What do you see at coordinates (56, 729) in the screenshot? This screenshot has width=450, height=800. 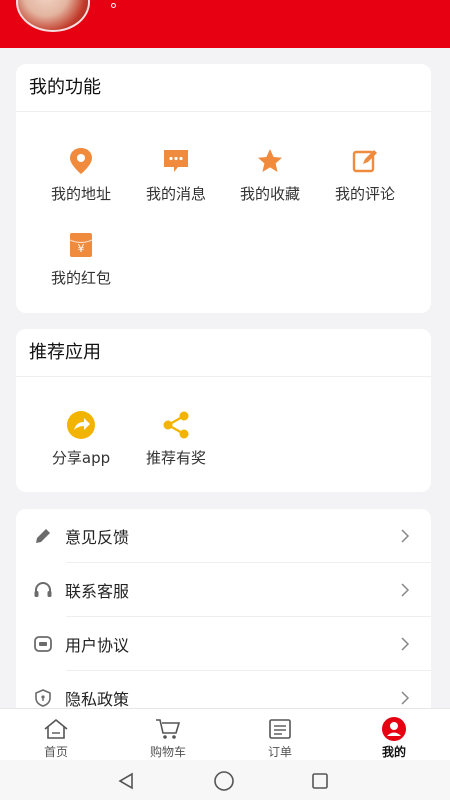 I see `home-icon` at bounding box center [56, 729].